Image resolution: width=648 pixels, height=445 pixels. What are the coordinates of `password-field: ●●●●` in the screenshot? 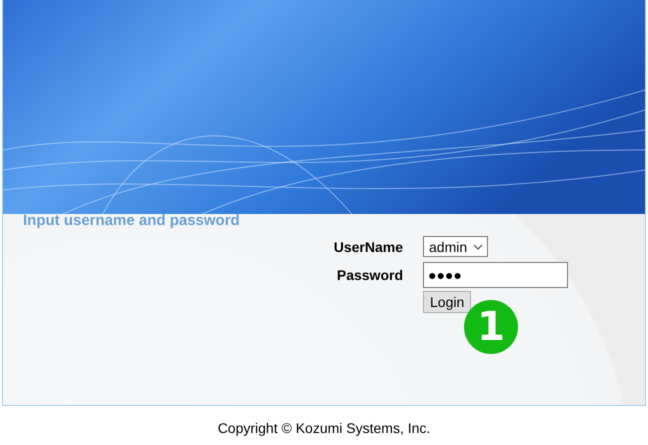 It's located at (495, 275).